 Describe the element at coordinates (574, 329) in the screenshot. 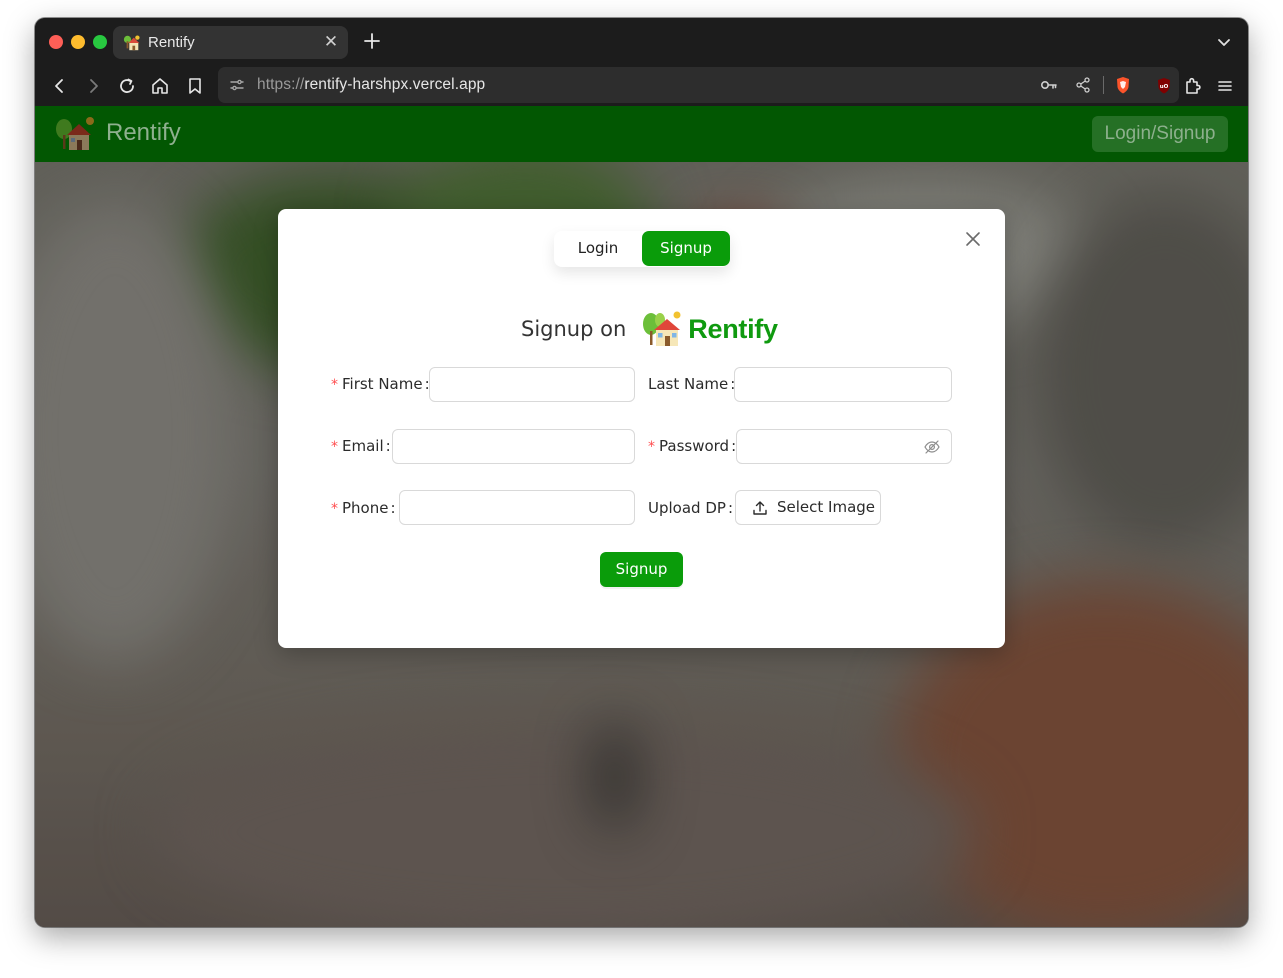

I see `heading-prefix: Signup on` at that location.